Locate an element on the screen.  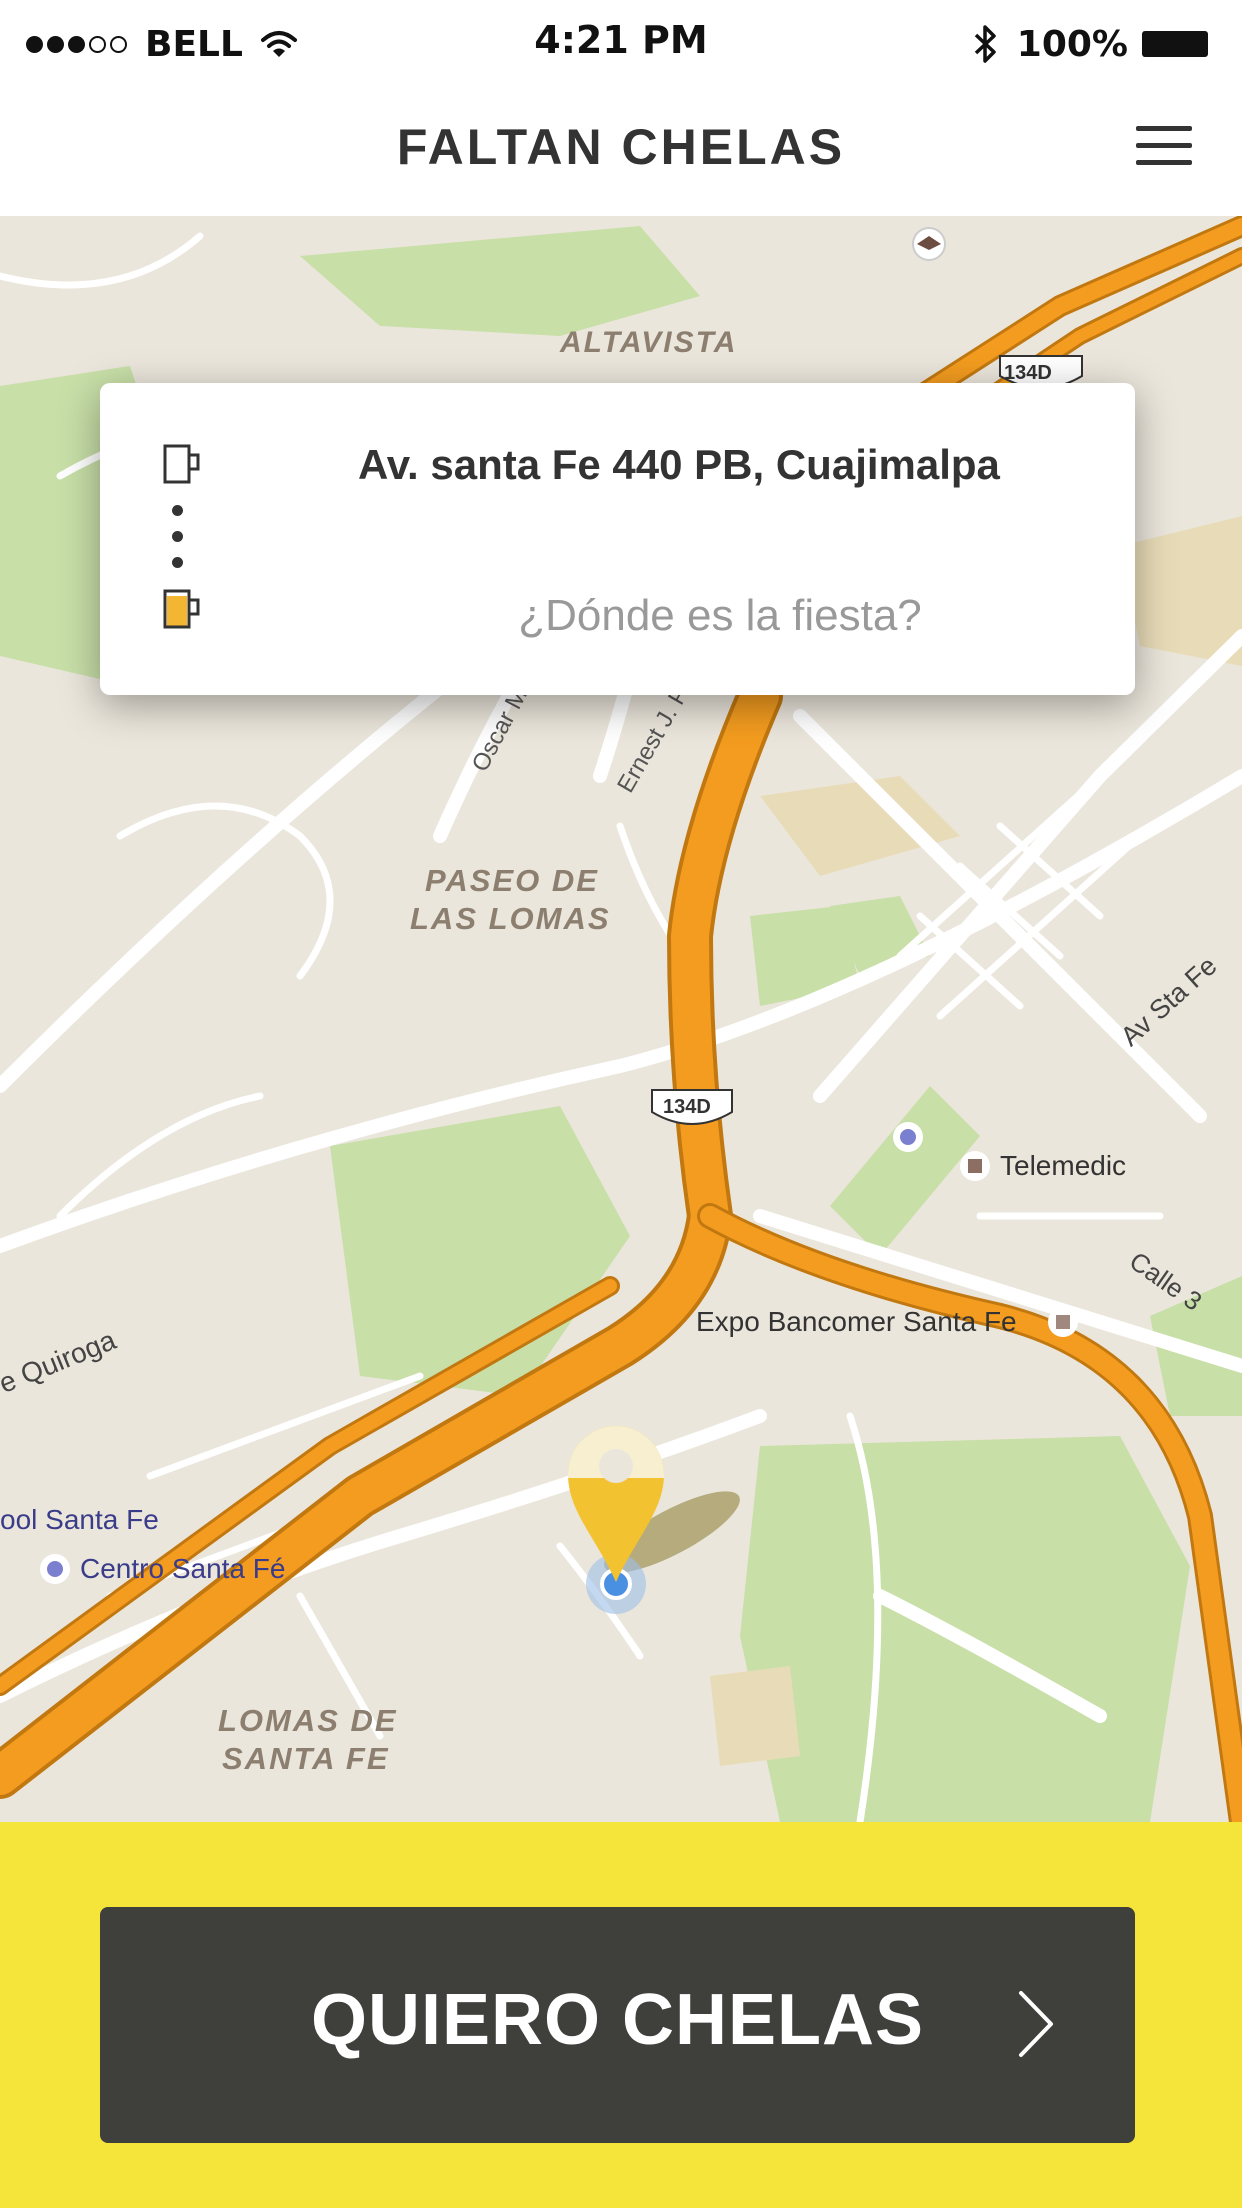
hamburger-menu-icon is located at coordinates (1164, 146).